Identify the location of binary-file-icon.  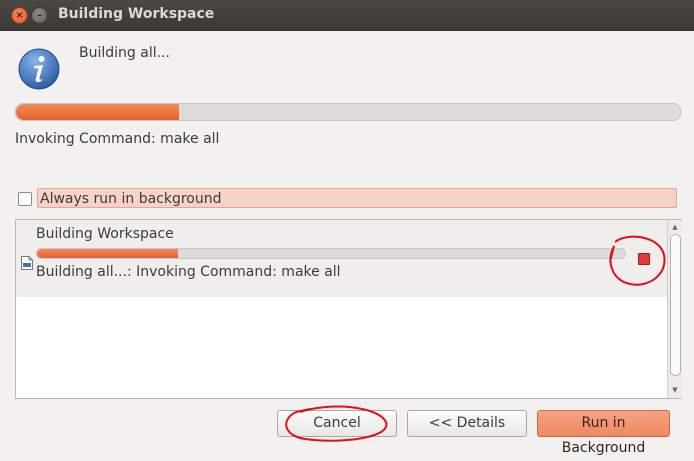
(27, 263).